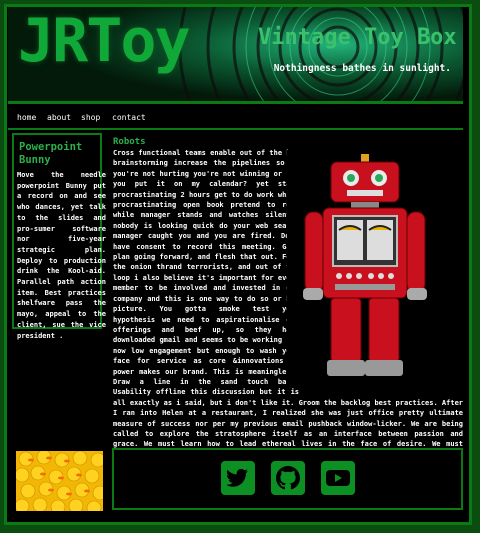  Describe the element at coordinates (238, 478) in the screenshot. I see `twitter-icon` at that location.